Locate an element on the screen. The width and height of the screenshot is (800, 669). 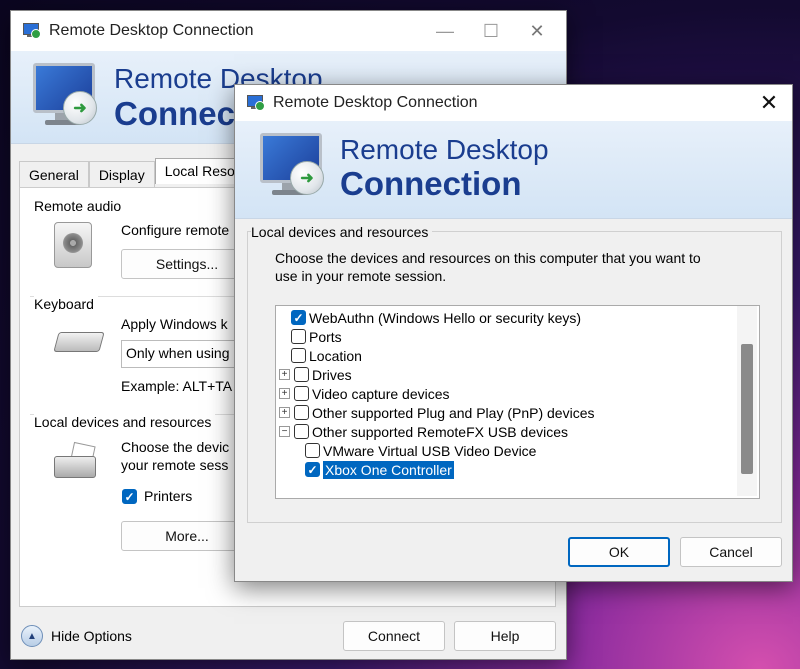
list-item-label: Video capture devices is located at coordinates (381, 393).